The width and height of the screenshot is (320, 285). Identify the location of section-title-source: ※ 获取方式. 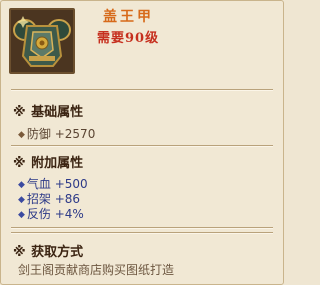
(48, 250).